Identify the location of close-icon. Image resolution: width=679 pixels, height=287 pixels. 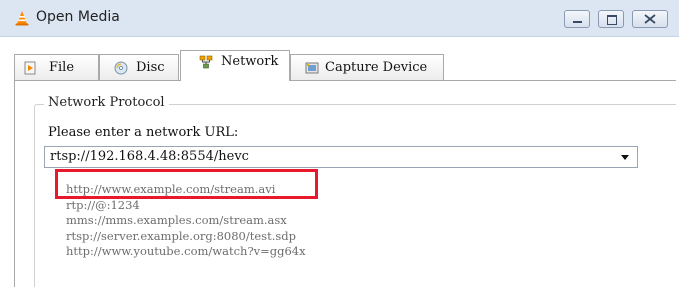
(650, 19).